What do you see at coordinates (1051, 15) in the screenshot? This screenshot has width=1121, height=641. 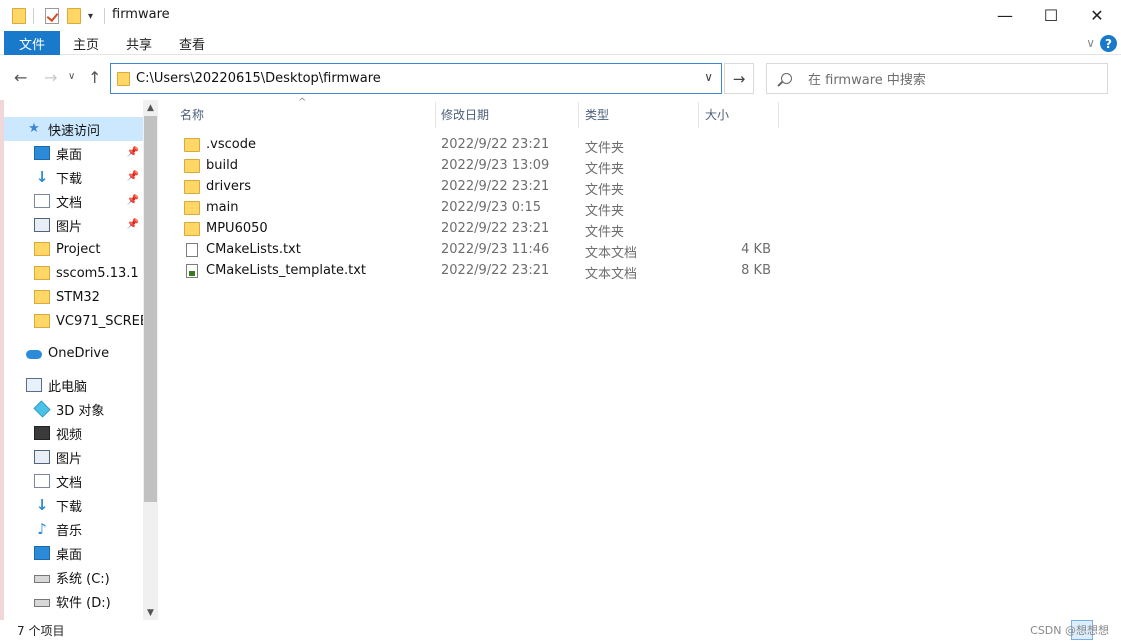 I see `maximize-button: ☐` at bounding box center [1051, 15].